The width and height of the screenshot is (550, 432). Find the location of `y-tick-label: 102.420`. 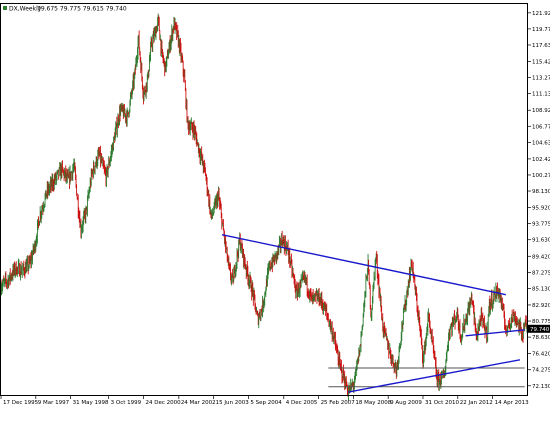

y-tick-label: 102.420 is located at coordinates (541, 160).